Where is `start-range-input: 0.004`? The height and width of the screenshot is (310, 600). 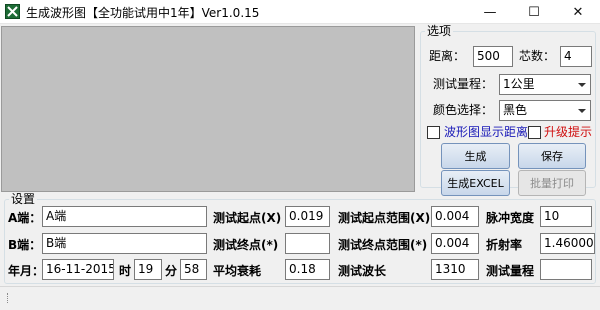 start-range-input: 0.004 is located at coordinates (455, 216).